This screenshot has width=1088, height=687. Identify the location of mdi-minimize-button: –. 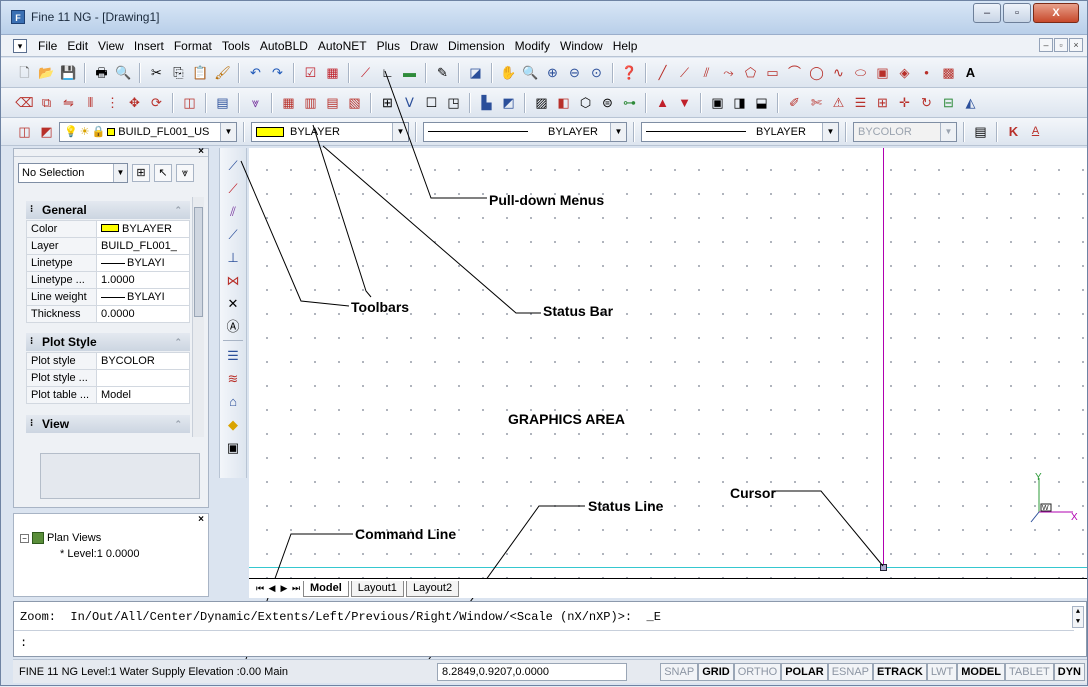
(1046, 45).